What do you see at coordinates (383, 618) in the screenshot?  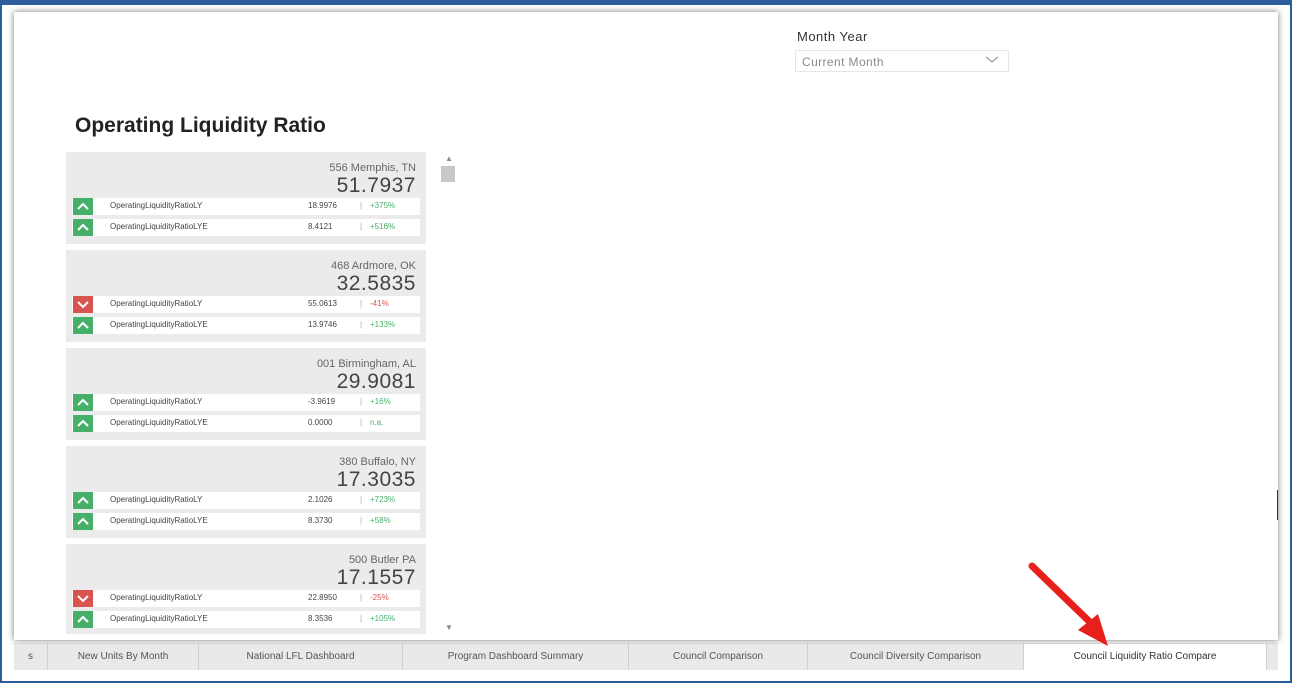 I see `kpi-change: +105%` at bounding box center [383, 618].